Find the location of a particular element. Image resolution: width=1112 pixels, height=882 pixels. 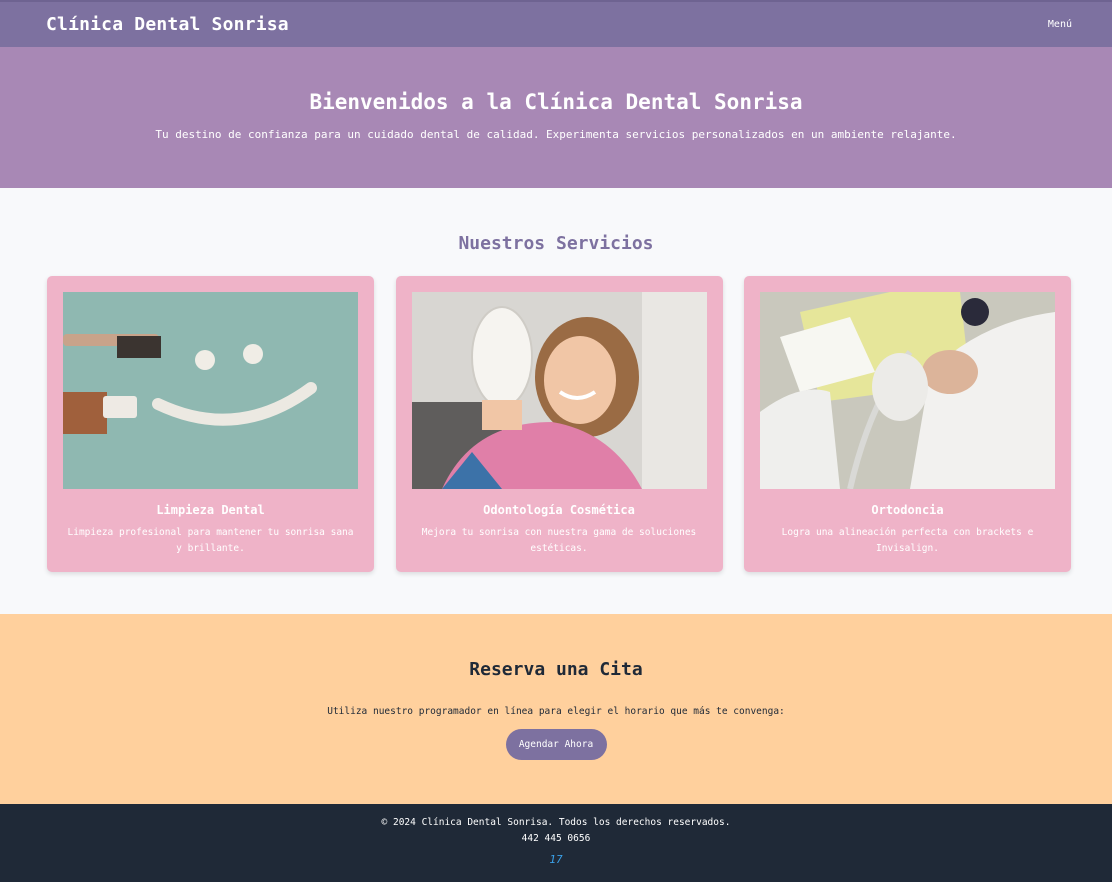

navbar: Clínica Dental Sonrisa Menú is located at coordinates (556, 23).